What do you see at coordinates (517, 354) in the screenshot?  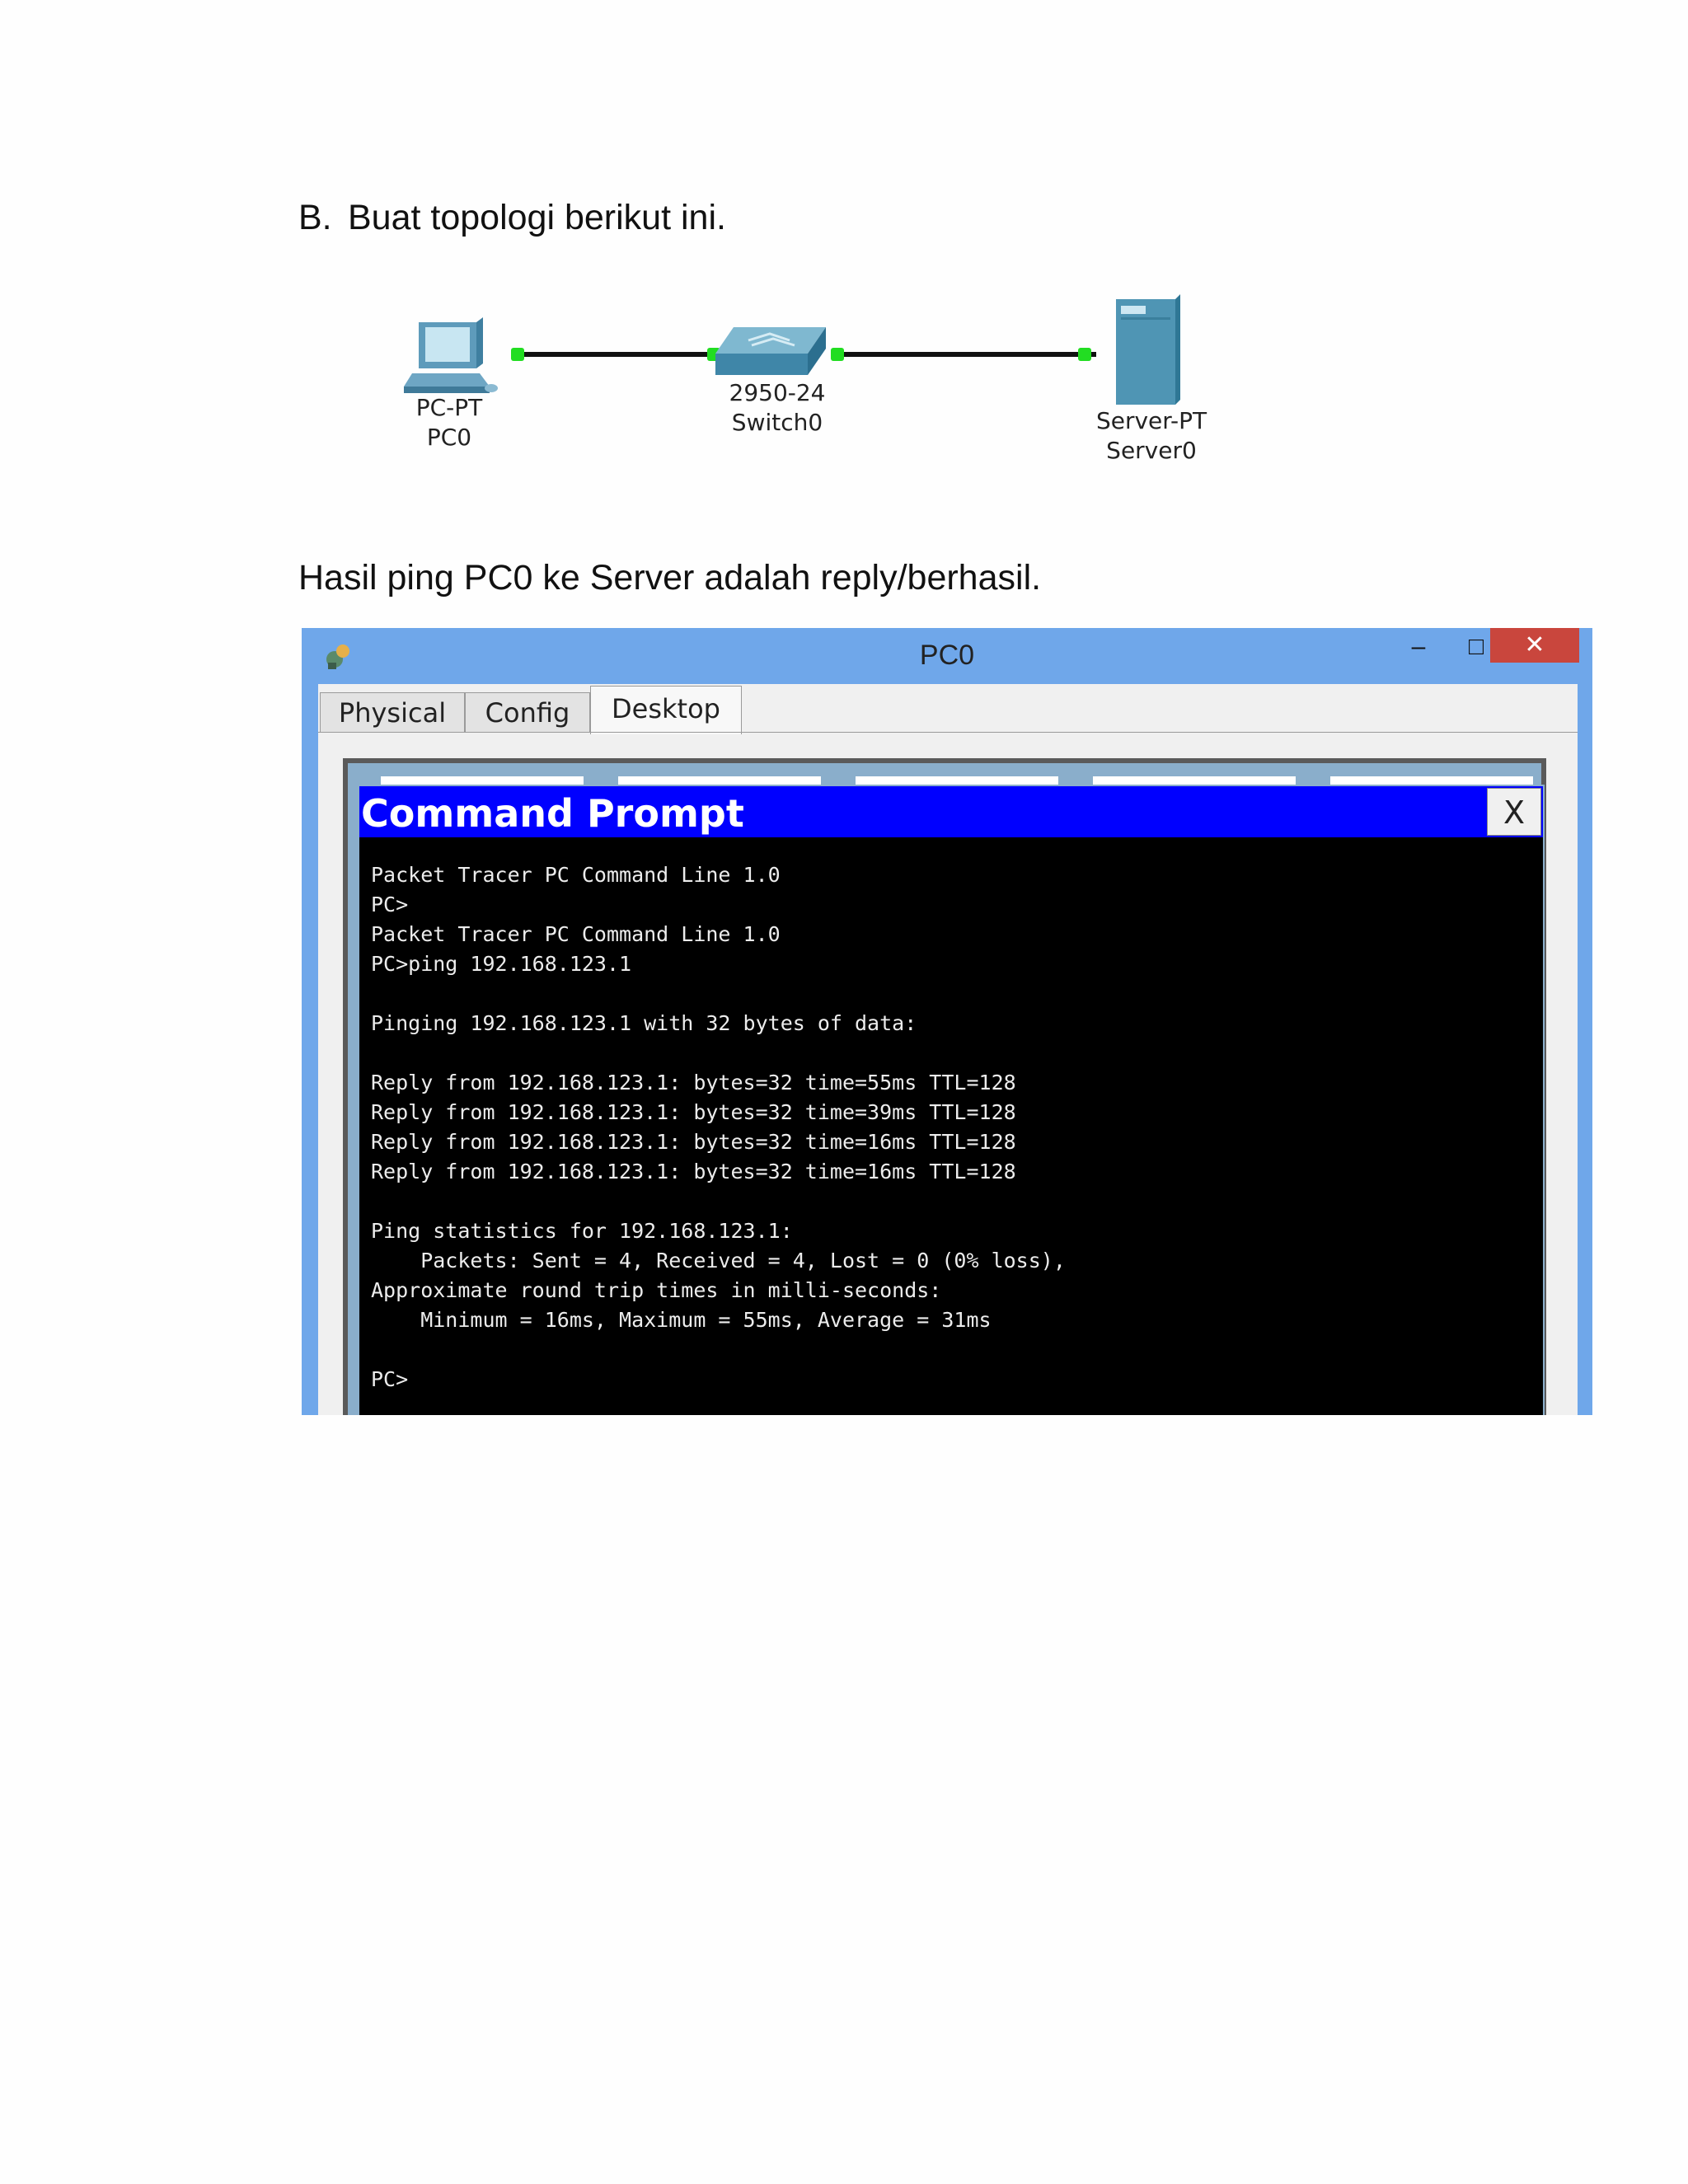 I see `port-status-pc` at bounding box center [517, 354].